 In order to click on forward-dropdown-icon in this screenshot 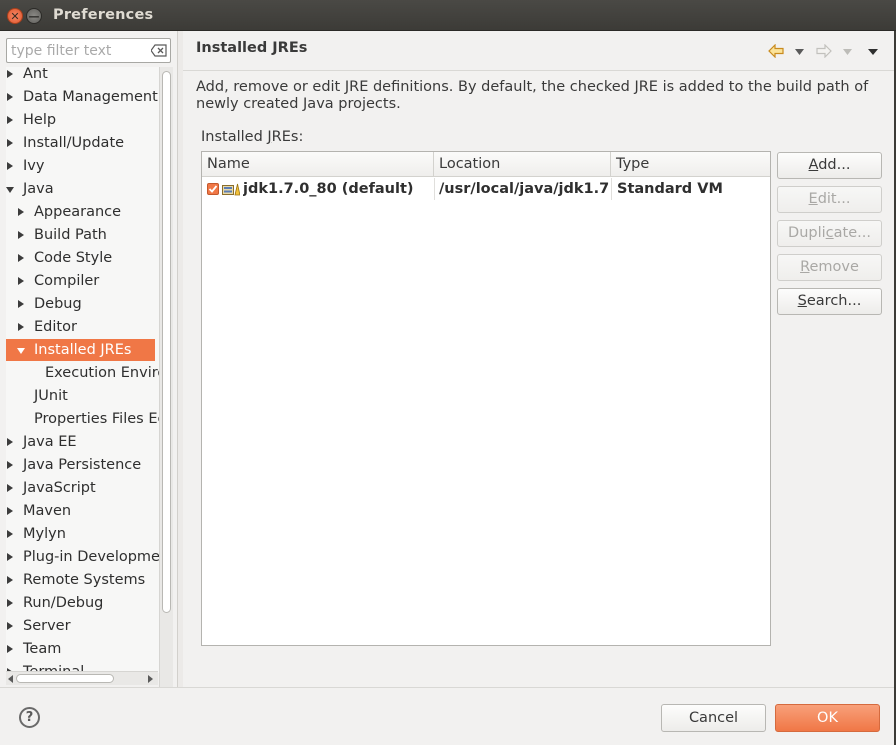, I will do `click(847, 52)`.